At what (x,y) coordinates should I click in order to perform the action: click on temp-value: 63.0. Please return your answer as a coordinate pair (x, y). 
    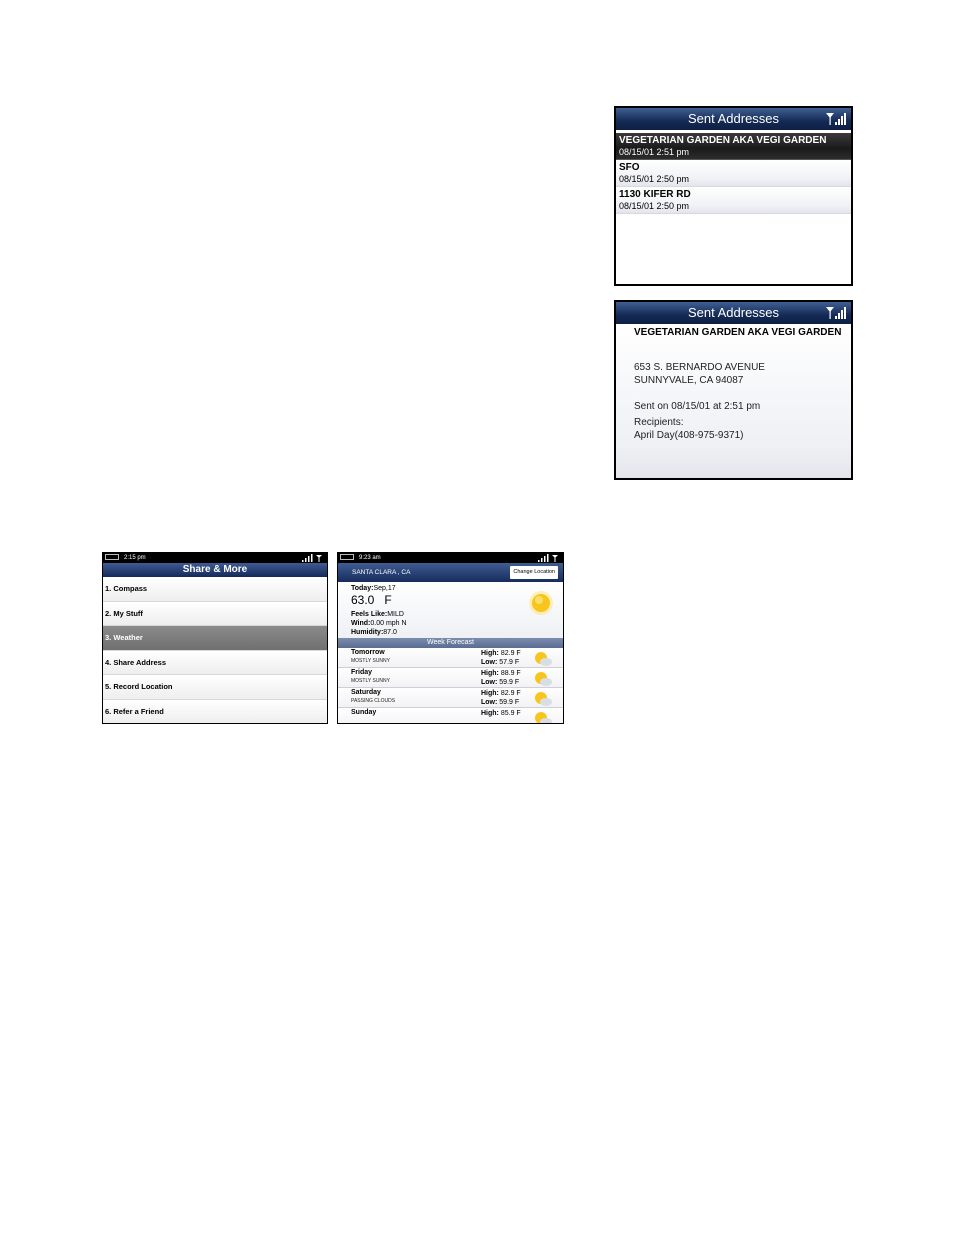
    Looking at the image, I should click on (363, 600).